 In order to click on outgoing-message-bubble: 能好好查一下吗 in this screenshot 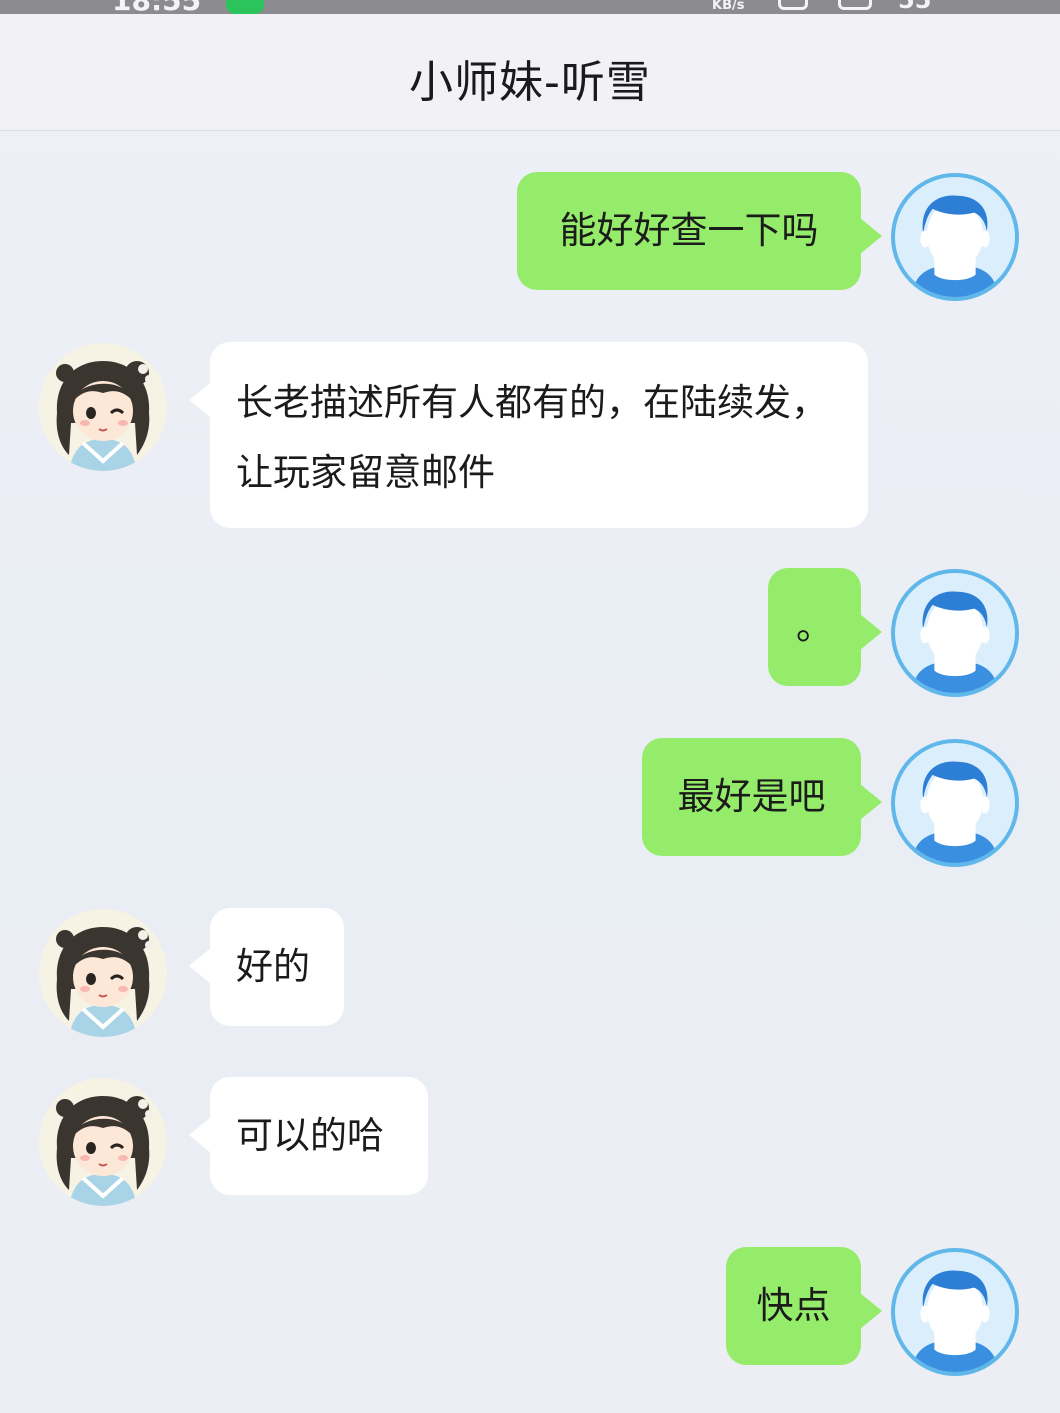, I will do `click(689, 231)`.